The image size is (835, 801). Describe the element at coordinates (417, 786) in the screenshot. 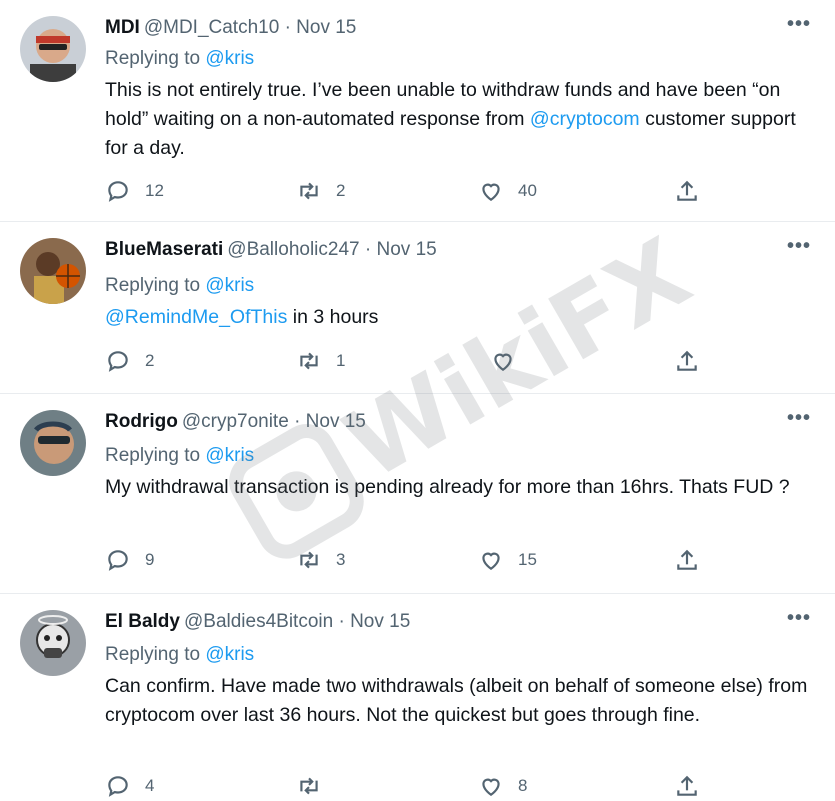

I see `action-bar: 4 8` at that location.